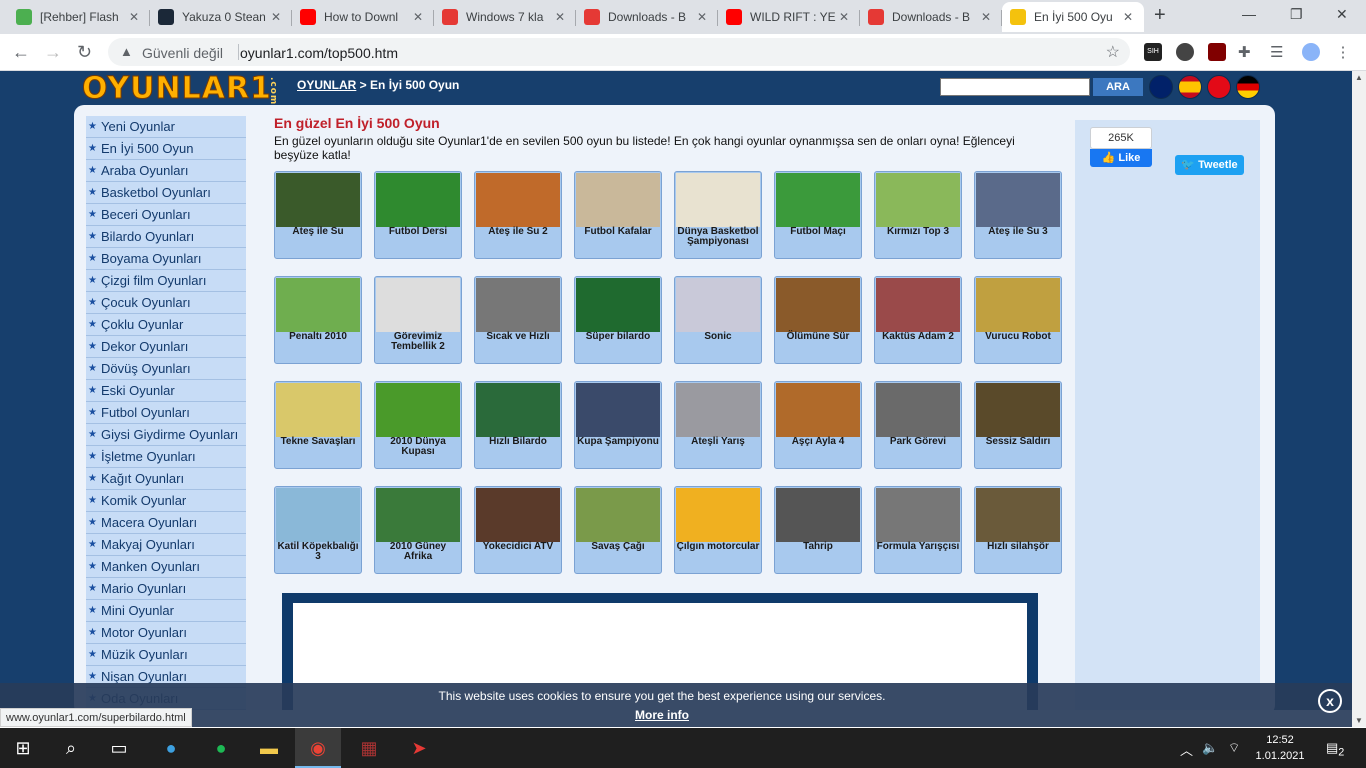 The width and height of the screenshot is (1366, 768). What do you see at coordinates (518, 320) in the screenshot?
I see `game-card: Sıcak ve Hızlı` at bounding box center [518, 320].